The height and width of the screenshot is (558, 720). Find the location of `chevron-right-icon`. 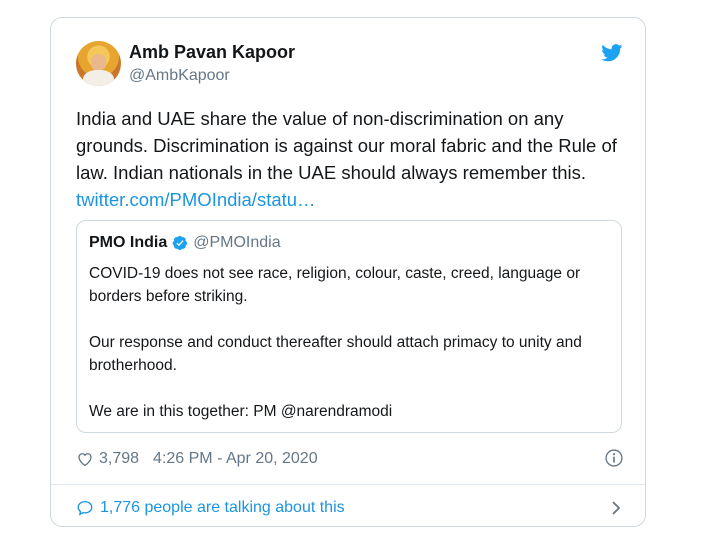

chevron-right-icon is located at coordinates (616, 508).